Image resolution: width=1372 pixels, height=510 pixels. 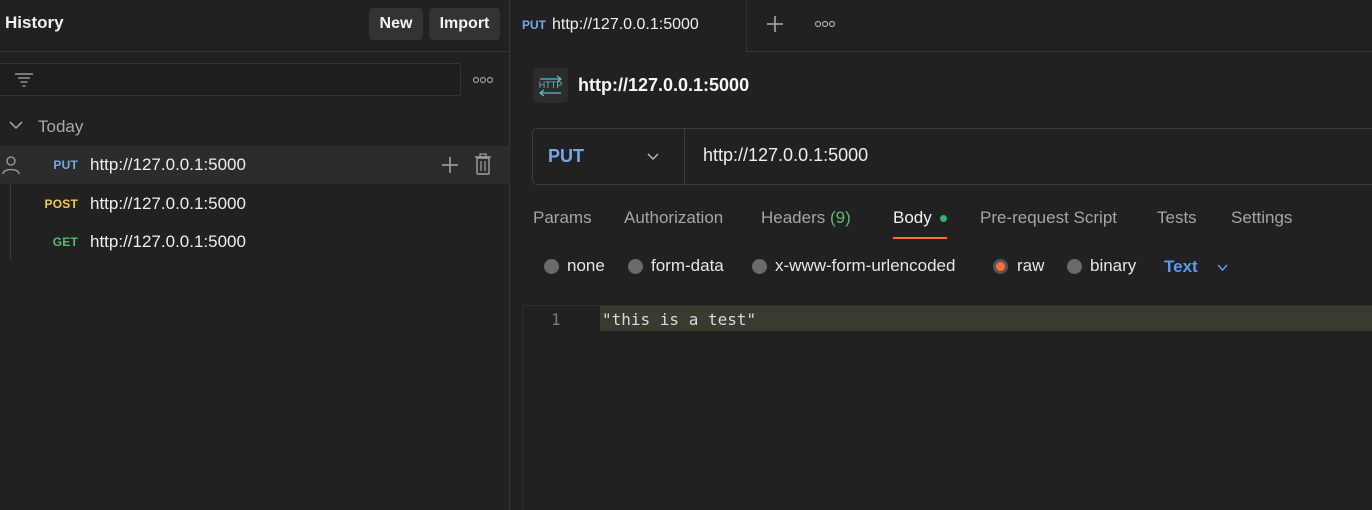 I want to click on tab-method: PUT, so click(x=534, y=25).